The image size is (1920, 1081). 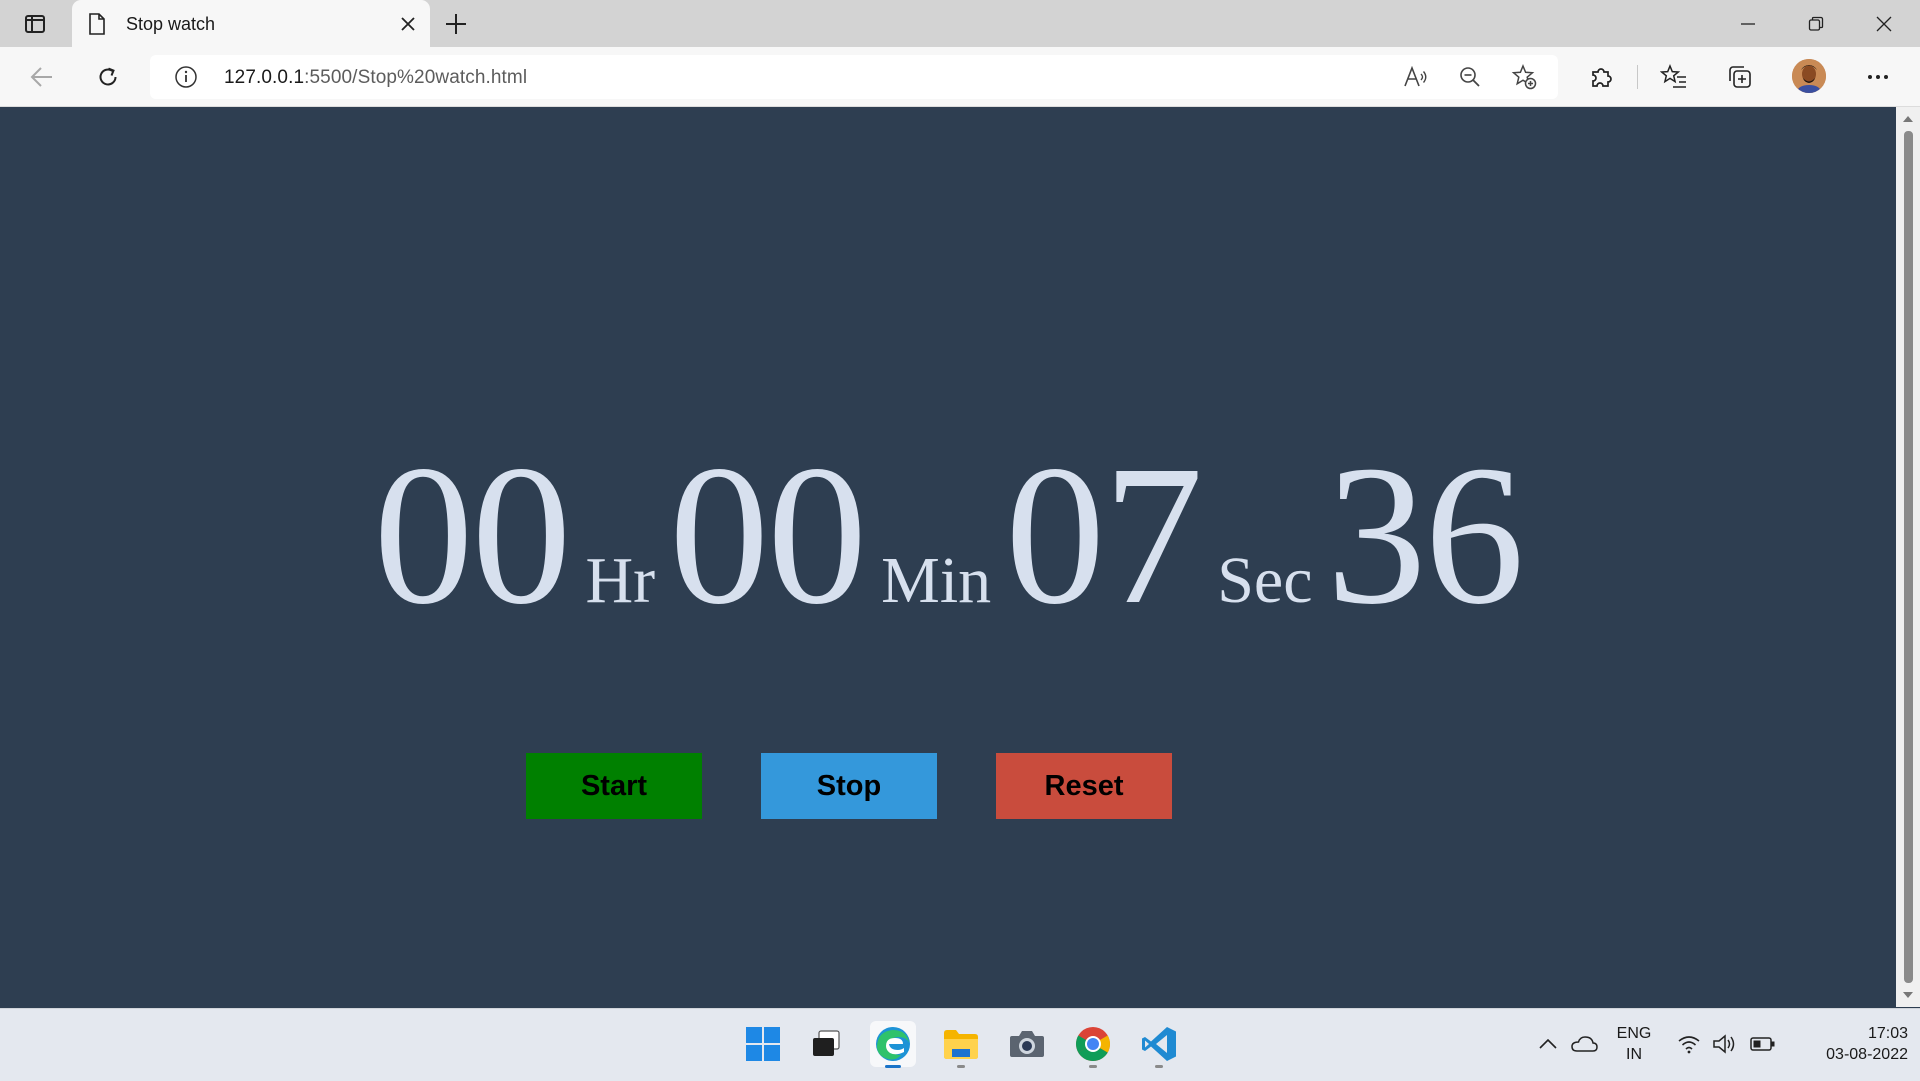 I want to click on page-icon, so click(x=97, y=24).